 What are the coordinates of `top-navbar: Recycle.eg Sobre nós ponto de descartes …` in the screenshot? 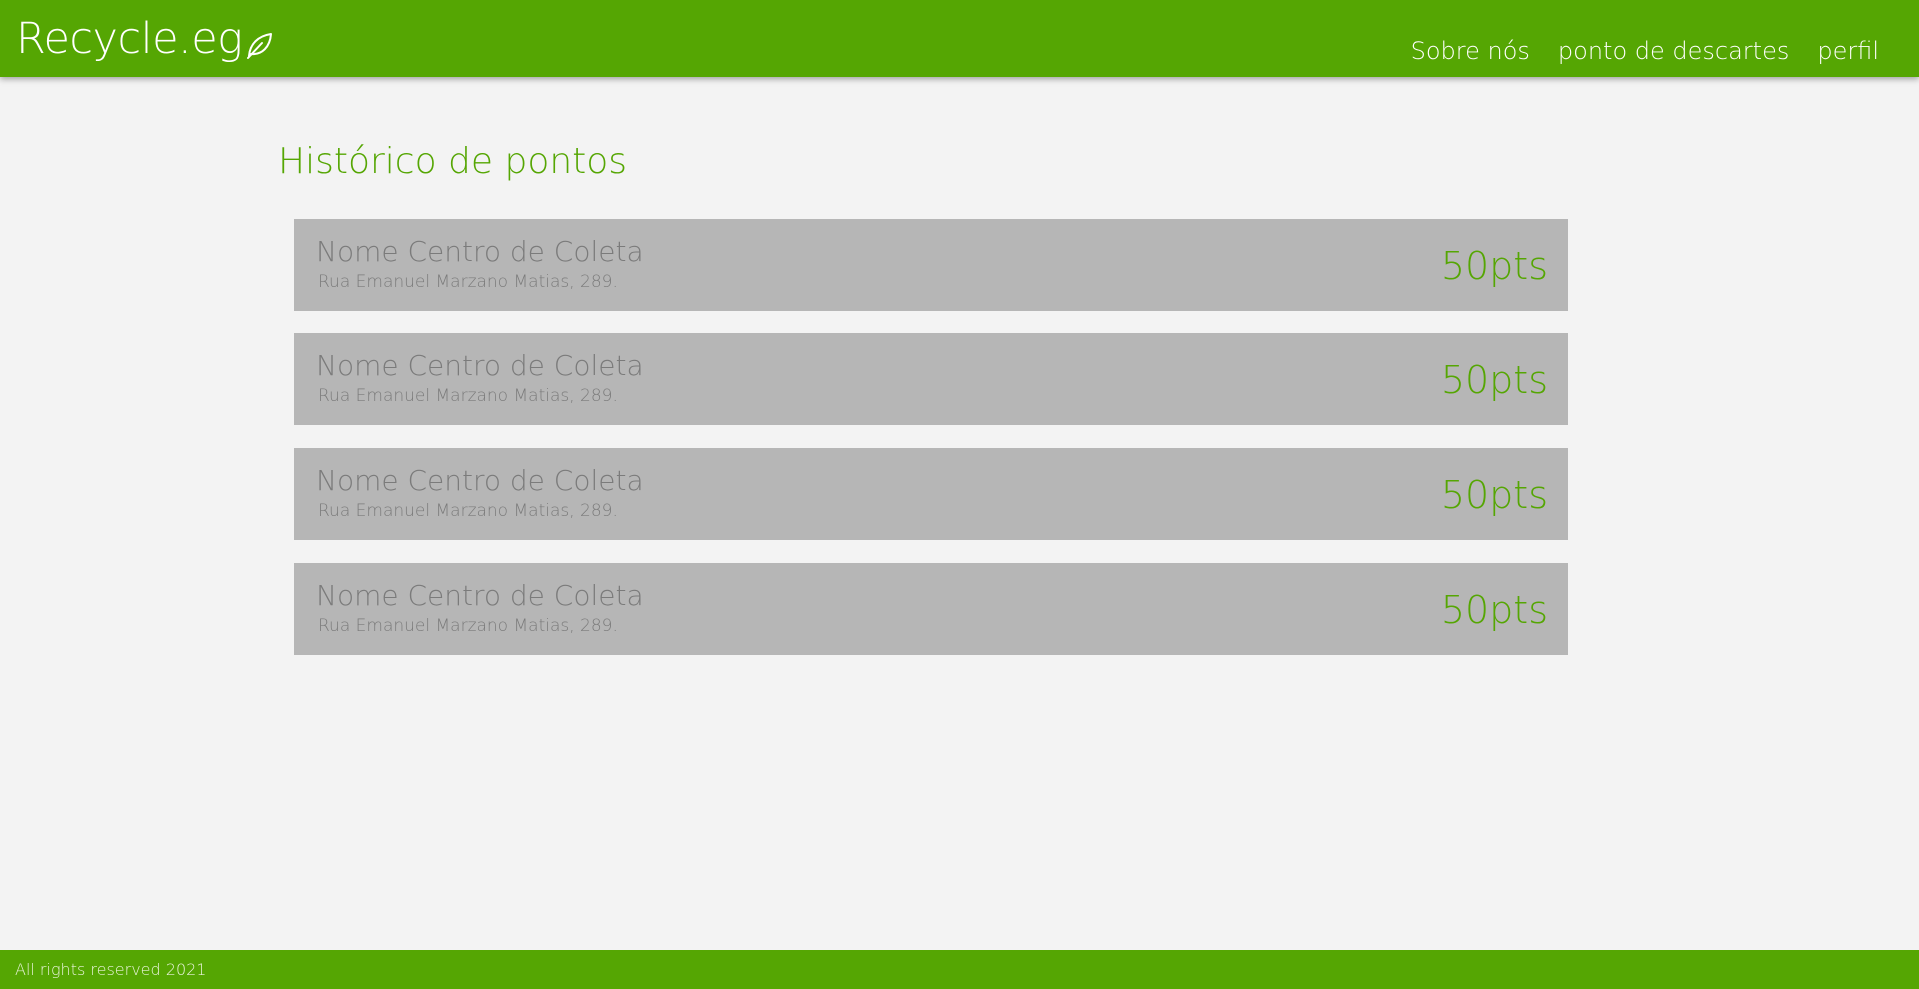 It's located at (959, 38).